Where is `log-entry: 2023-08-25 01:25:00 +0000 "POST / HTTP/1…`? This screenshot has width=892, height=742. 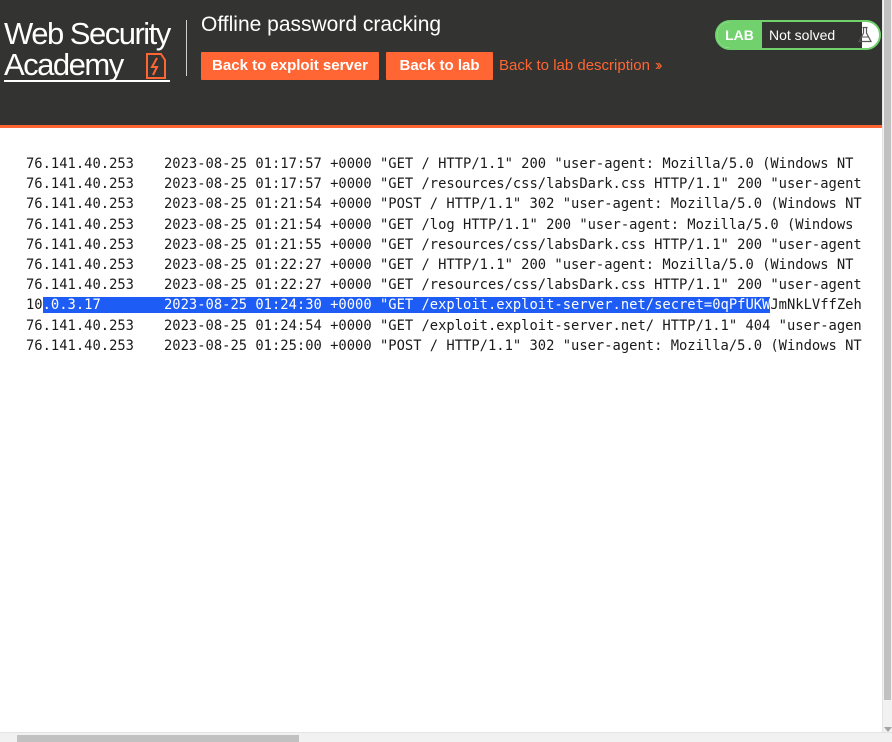
log-entry: 2023-08-25 01:25:00 +0000 "POST / HTTP/1… is located at coordinates (513, 345).